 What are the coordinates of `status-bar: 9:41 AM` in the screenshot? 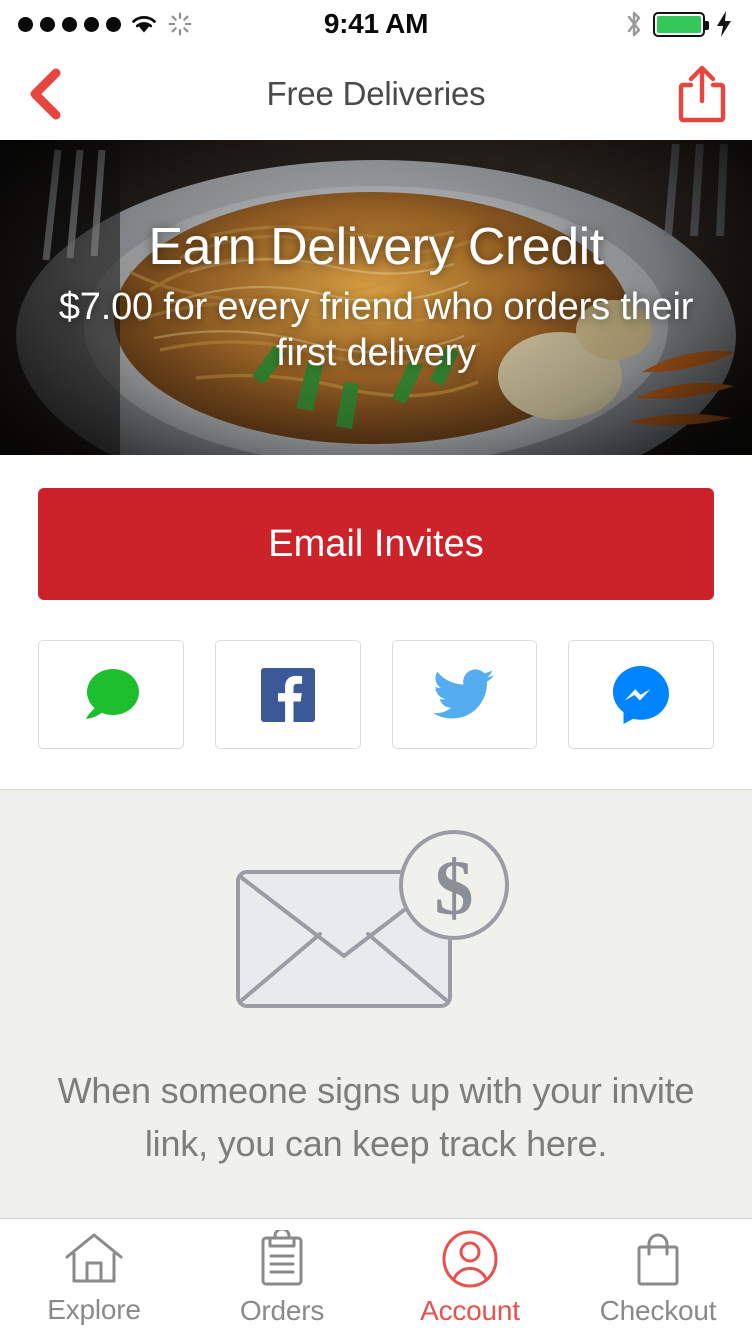 It's located at (376, 24).